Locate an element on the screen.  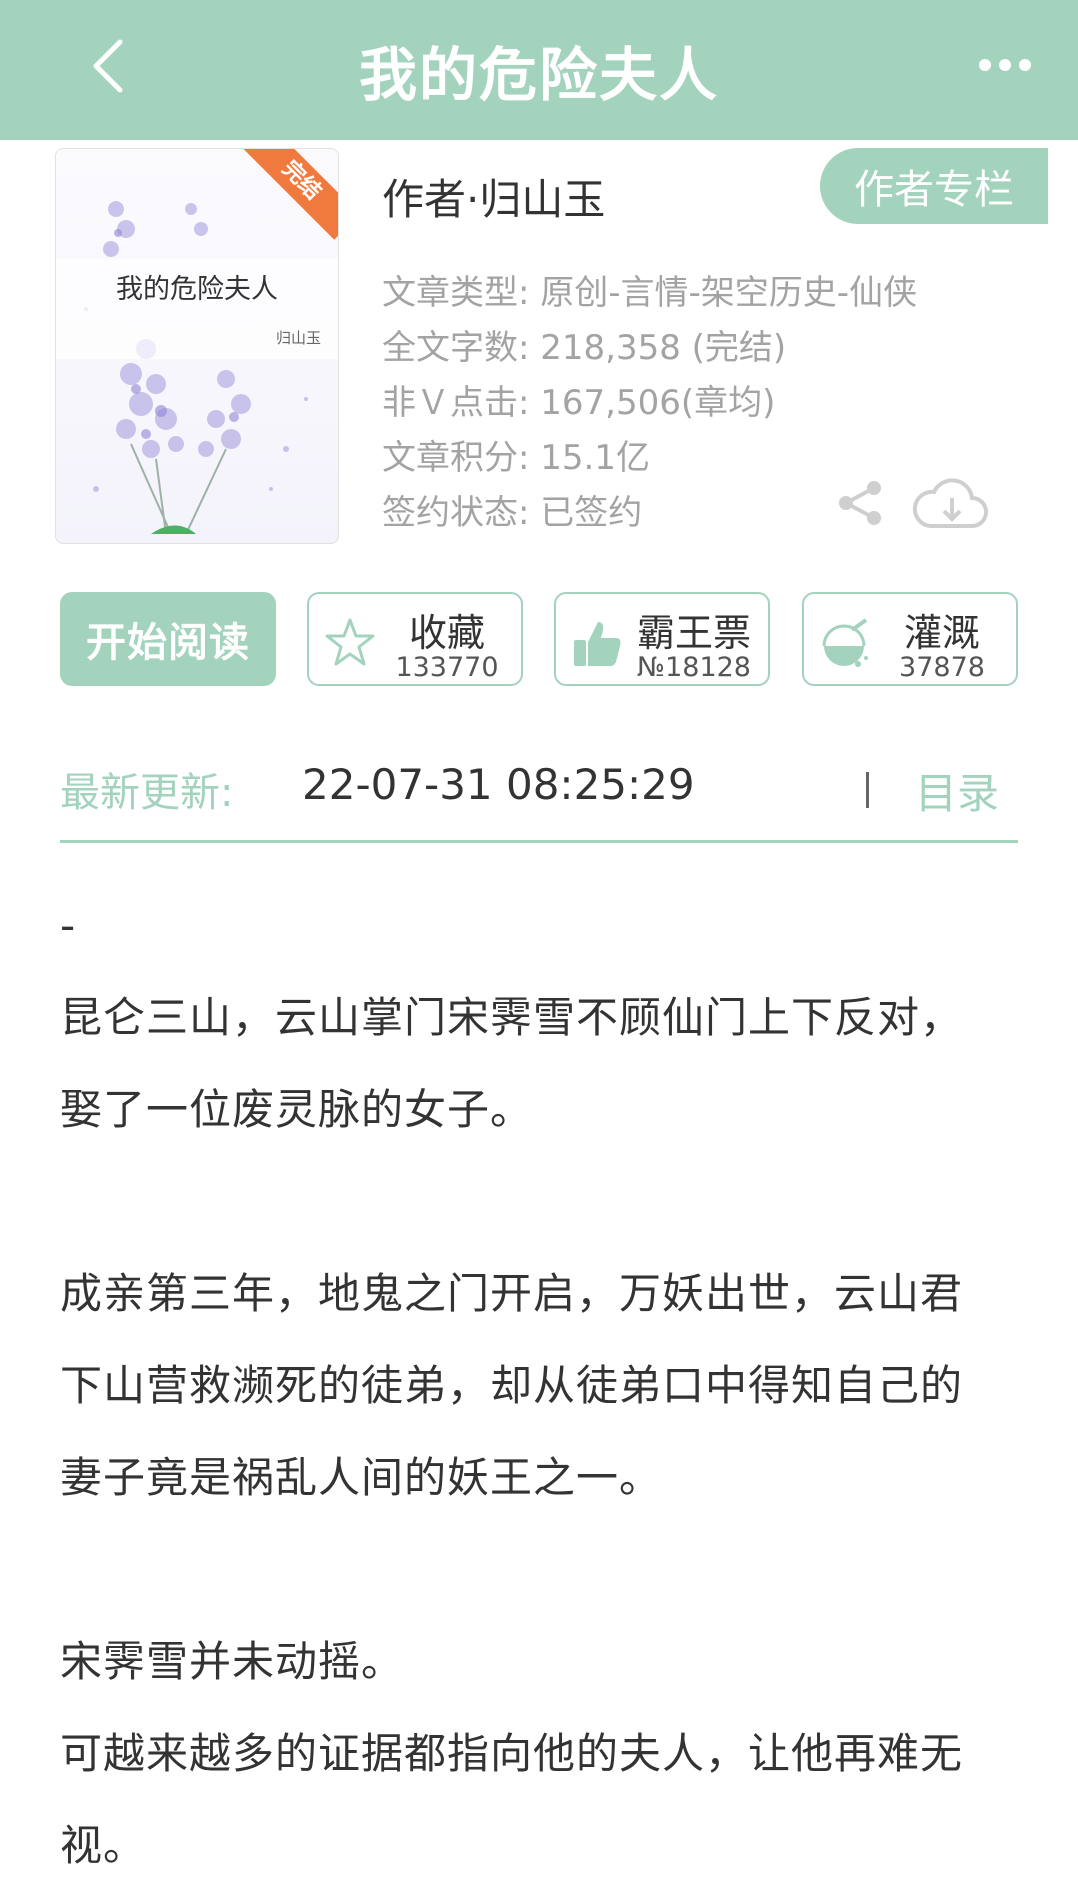
share-icon is located at coordinates (860, 503).